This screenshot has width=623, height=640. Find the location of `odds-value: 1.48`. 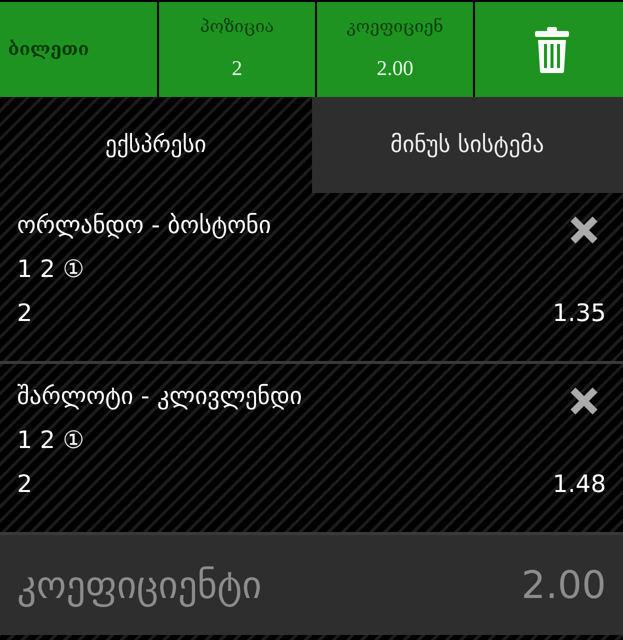

odds-value: 1.48 is located at coordinates (579, 484).